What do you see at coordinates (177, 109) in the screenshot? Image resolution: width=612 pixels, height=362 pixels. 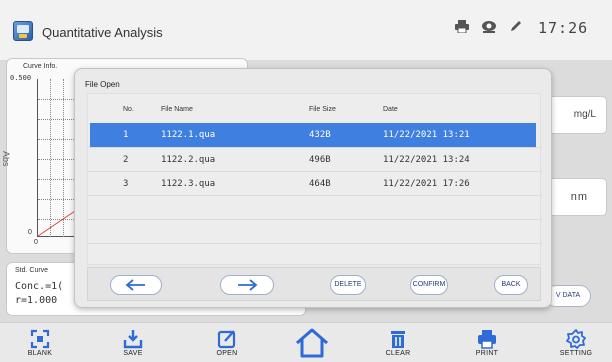 I see `column-header-name: File Name` at bounding box center [177, 109].